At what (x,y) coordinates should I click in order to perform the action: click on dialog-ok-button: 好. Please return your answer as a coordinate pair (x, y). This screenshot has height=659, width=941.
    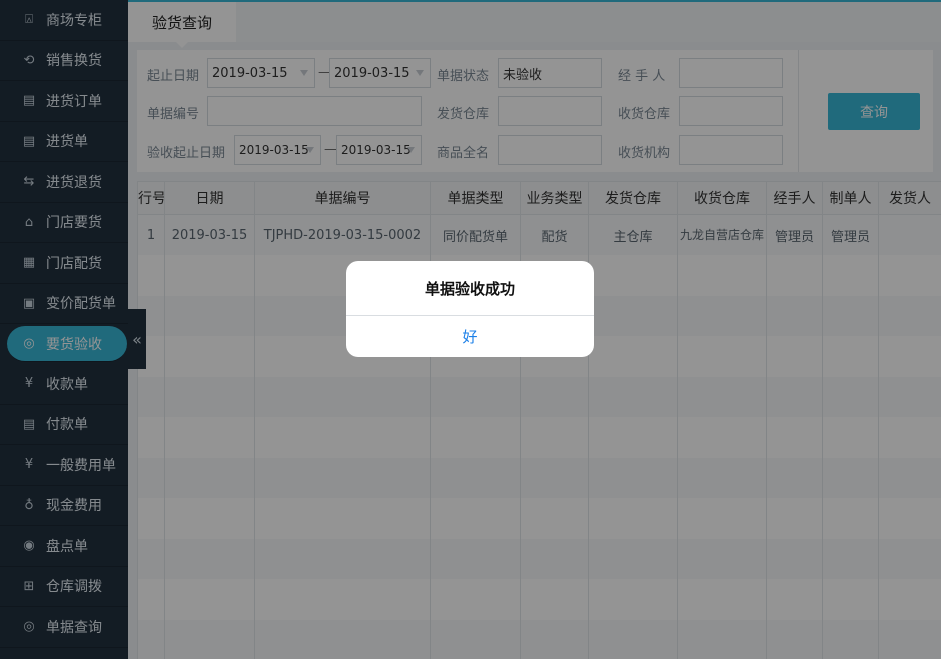
    Looking at the image, I should click on (470, 336).